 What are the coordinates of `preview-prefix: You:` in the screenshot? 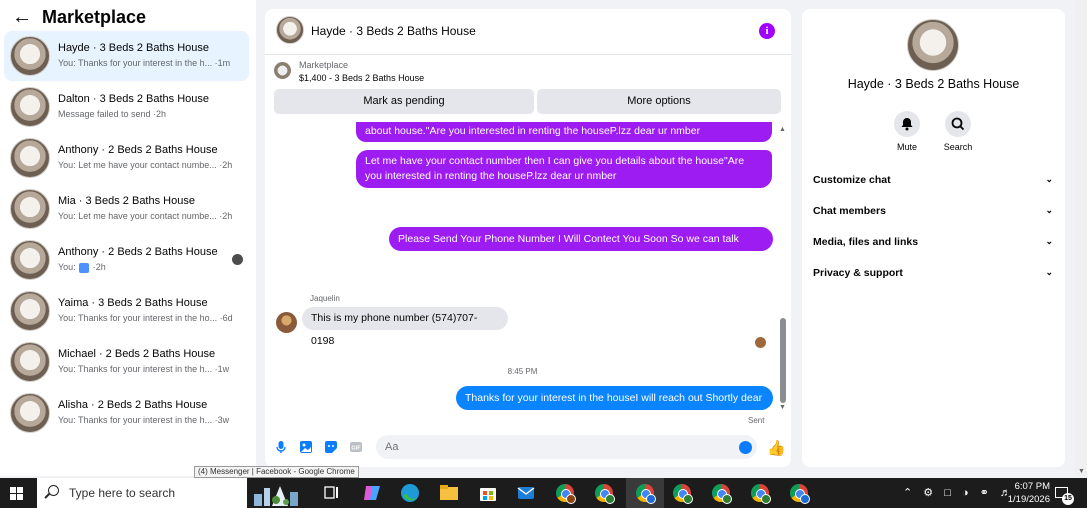 It's located at (67, 267).